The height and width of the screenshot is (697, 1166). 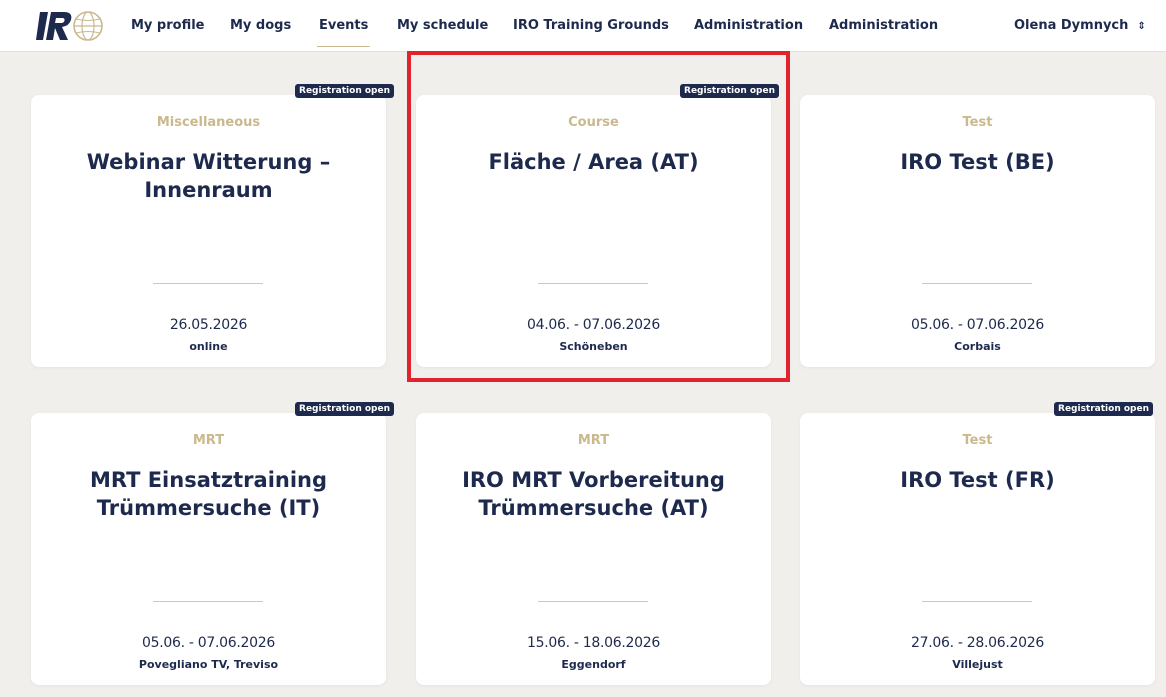 I want to click on event-location: Povegliano TV, Treviso, so click(x=208, y=664).